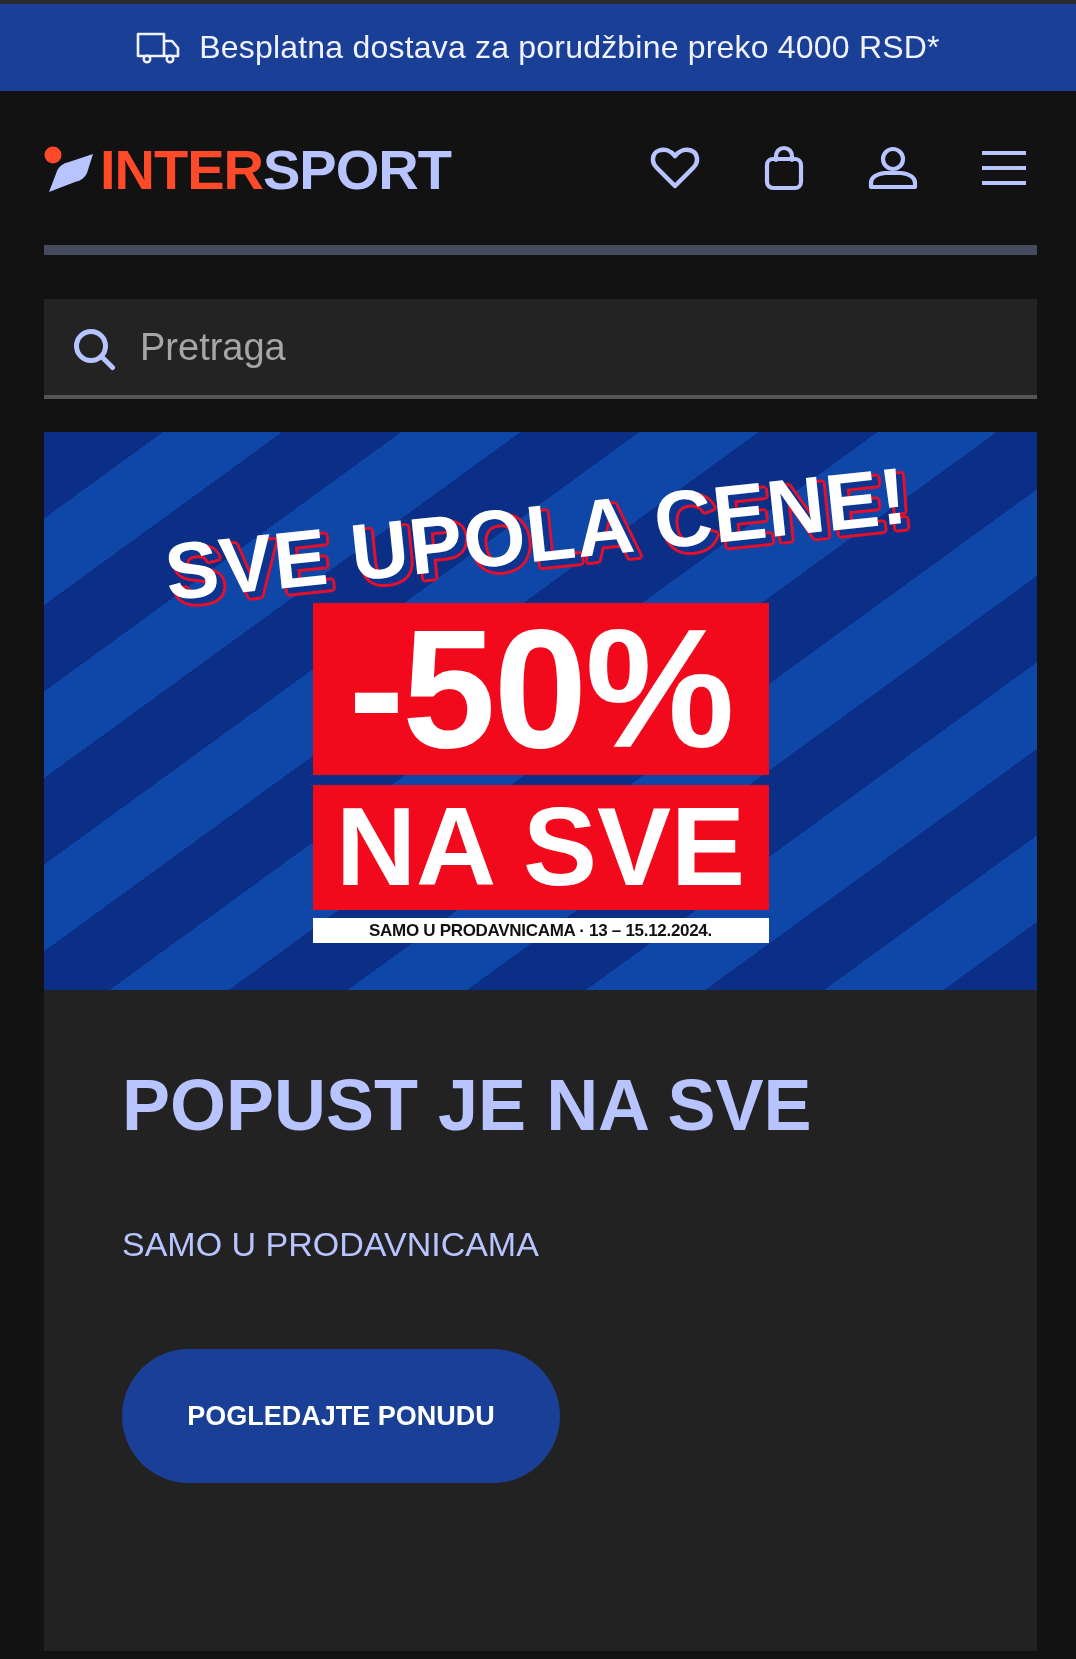 Image resolution: width=1076 pixels, height=1659 pixels. What do you see at coordinates (540, 847) in the screenshot?
I see `subline-label: NA SVE` at bounding box center [540, 847].